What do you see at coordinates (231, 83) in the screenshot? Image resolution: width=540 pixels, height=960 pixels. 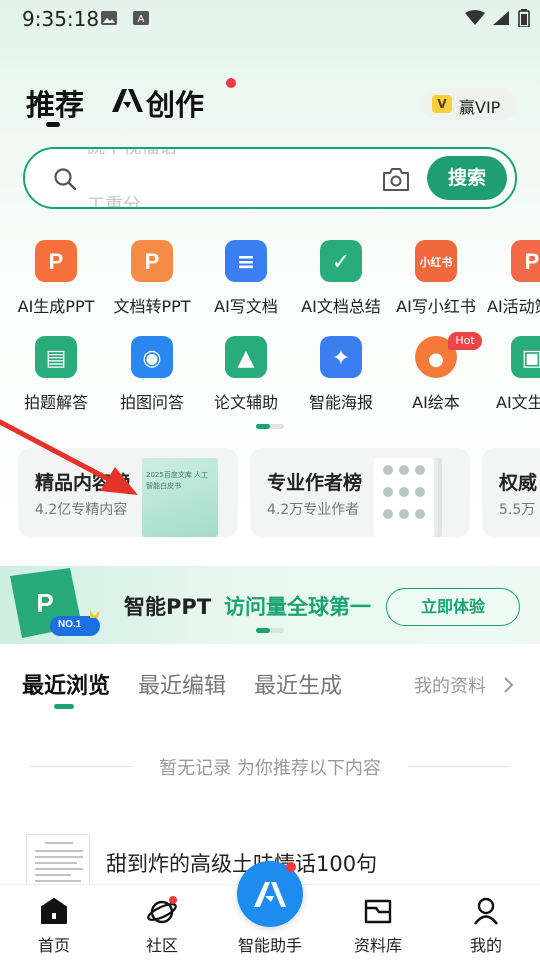 I see `new-dot` at bounding box center [231, 83].